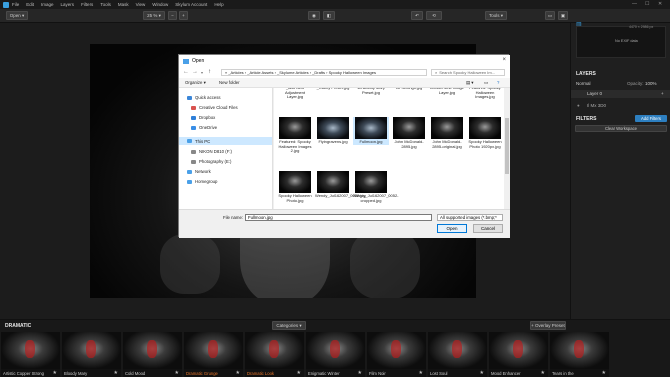 This screenshot has height=377, width=670. I want to click on clear-workspace-button: Clear Workspace, so click(621, 128).